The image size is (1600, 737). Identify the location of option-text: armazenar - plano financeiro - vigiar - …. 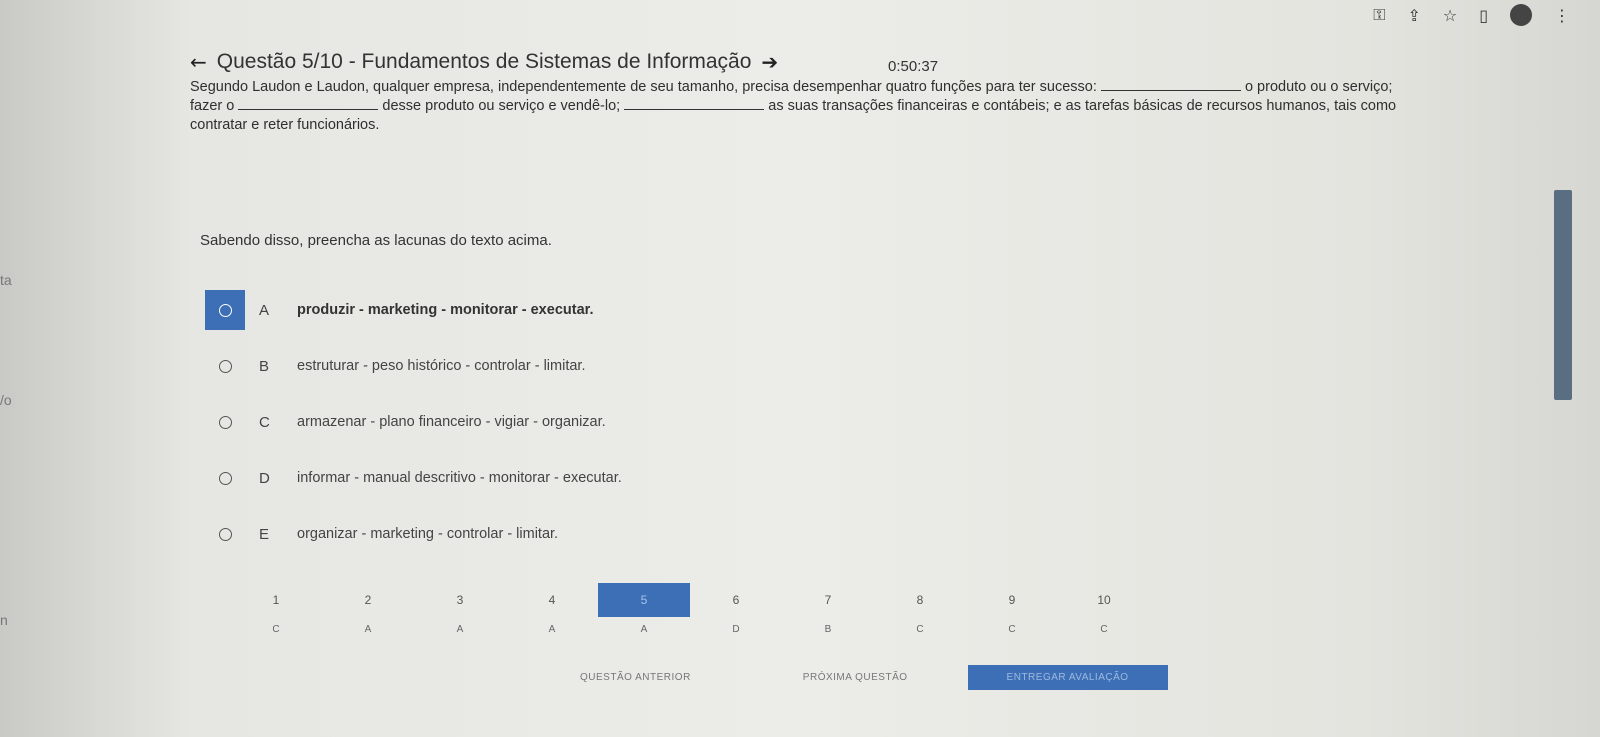
(451, 422).